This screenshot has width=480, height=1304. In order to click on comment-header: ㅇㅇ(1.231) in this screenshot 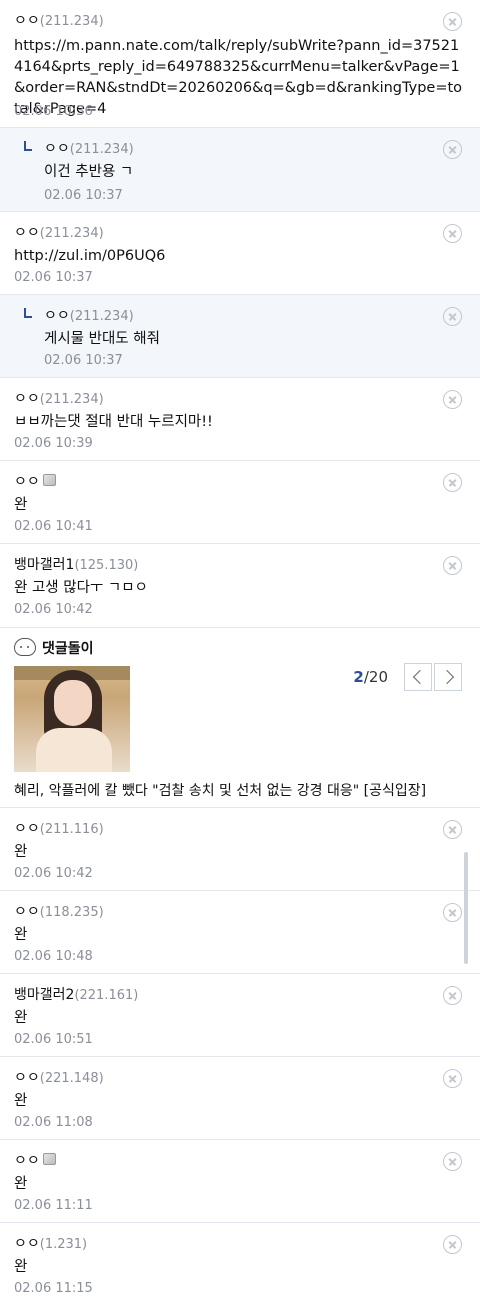, I will do `click(50, 1244)`.